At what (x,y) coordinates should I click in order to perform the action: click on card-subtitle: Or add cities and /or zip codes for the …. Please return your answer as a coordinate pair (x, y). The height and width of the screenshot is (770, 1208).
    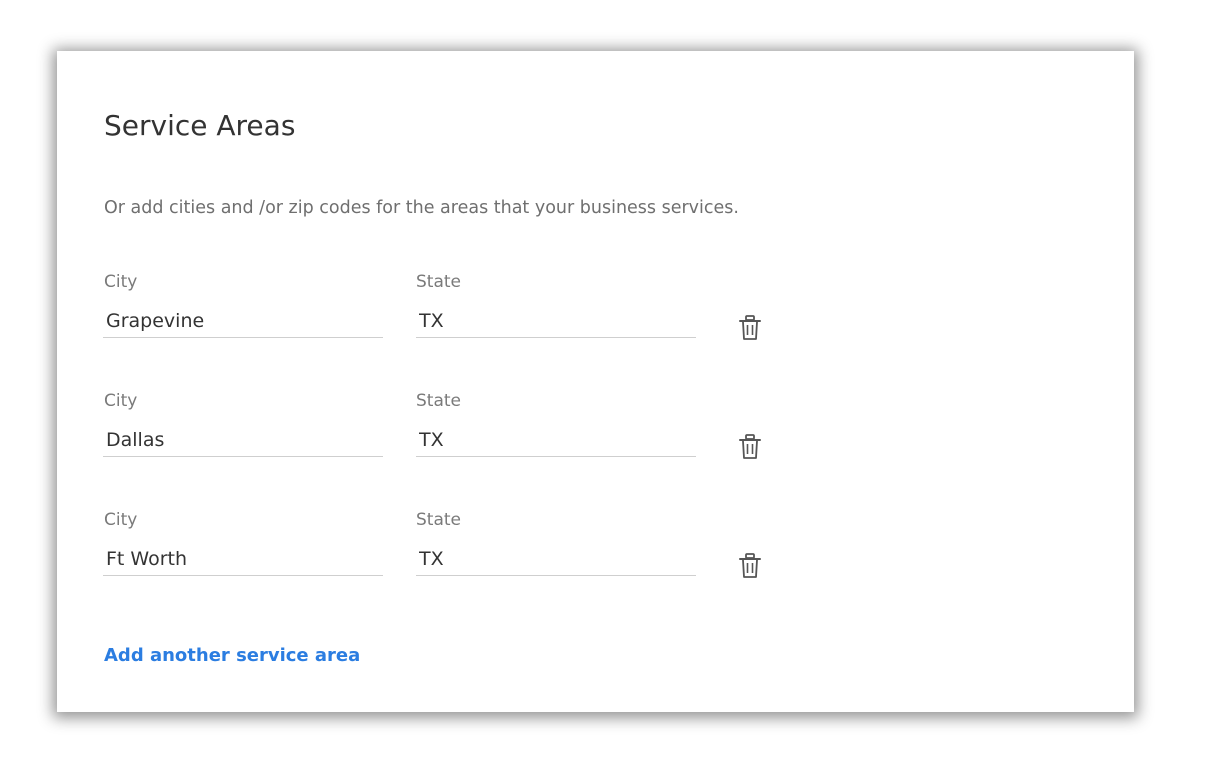
    Looking at the image, I should click on (421, 208).